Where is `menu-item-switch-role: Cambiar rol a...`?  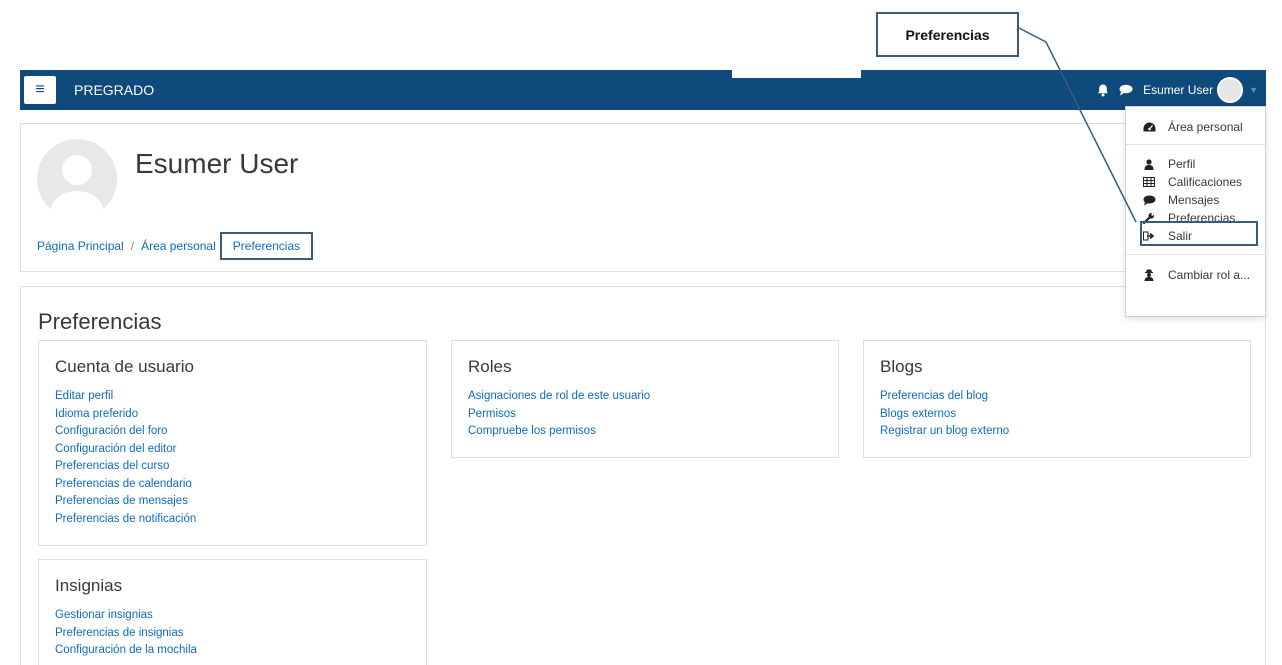
menu-item-switch-role: Cambiar rol a... is located at coordinates (1195, 275).